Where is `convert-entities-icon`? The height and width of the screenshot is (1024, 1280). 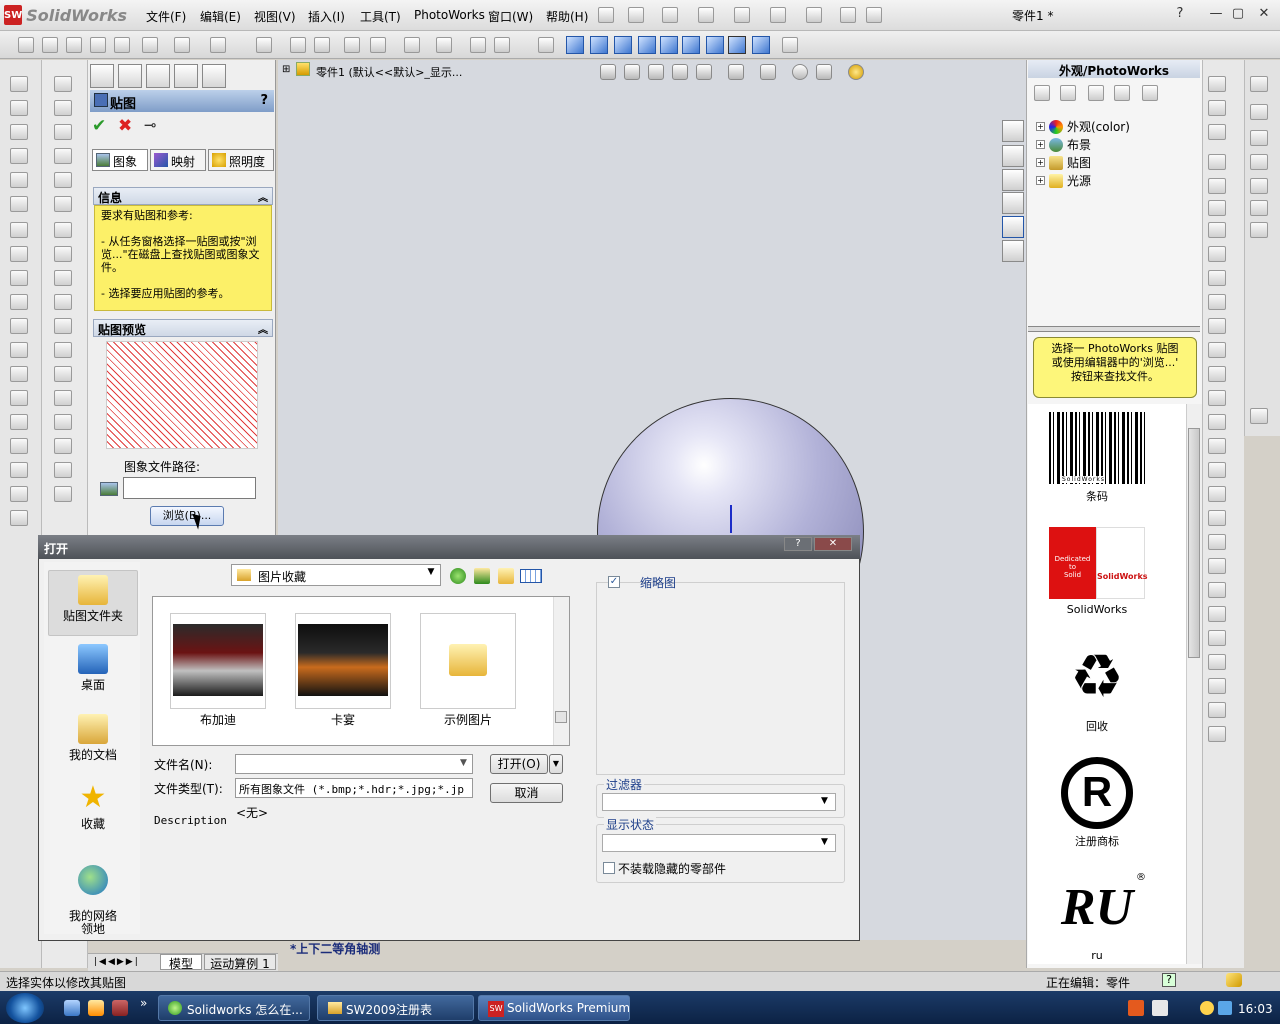
convert-entities-icon is located at coordinates (1217, 590).